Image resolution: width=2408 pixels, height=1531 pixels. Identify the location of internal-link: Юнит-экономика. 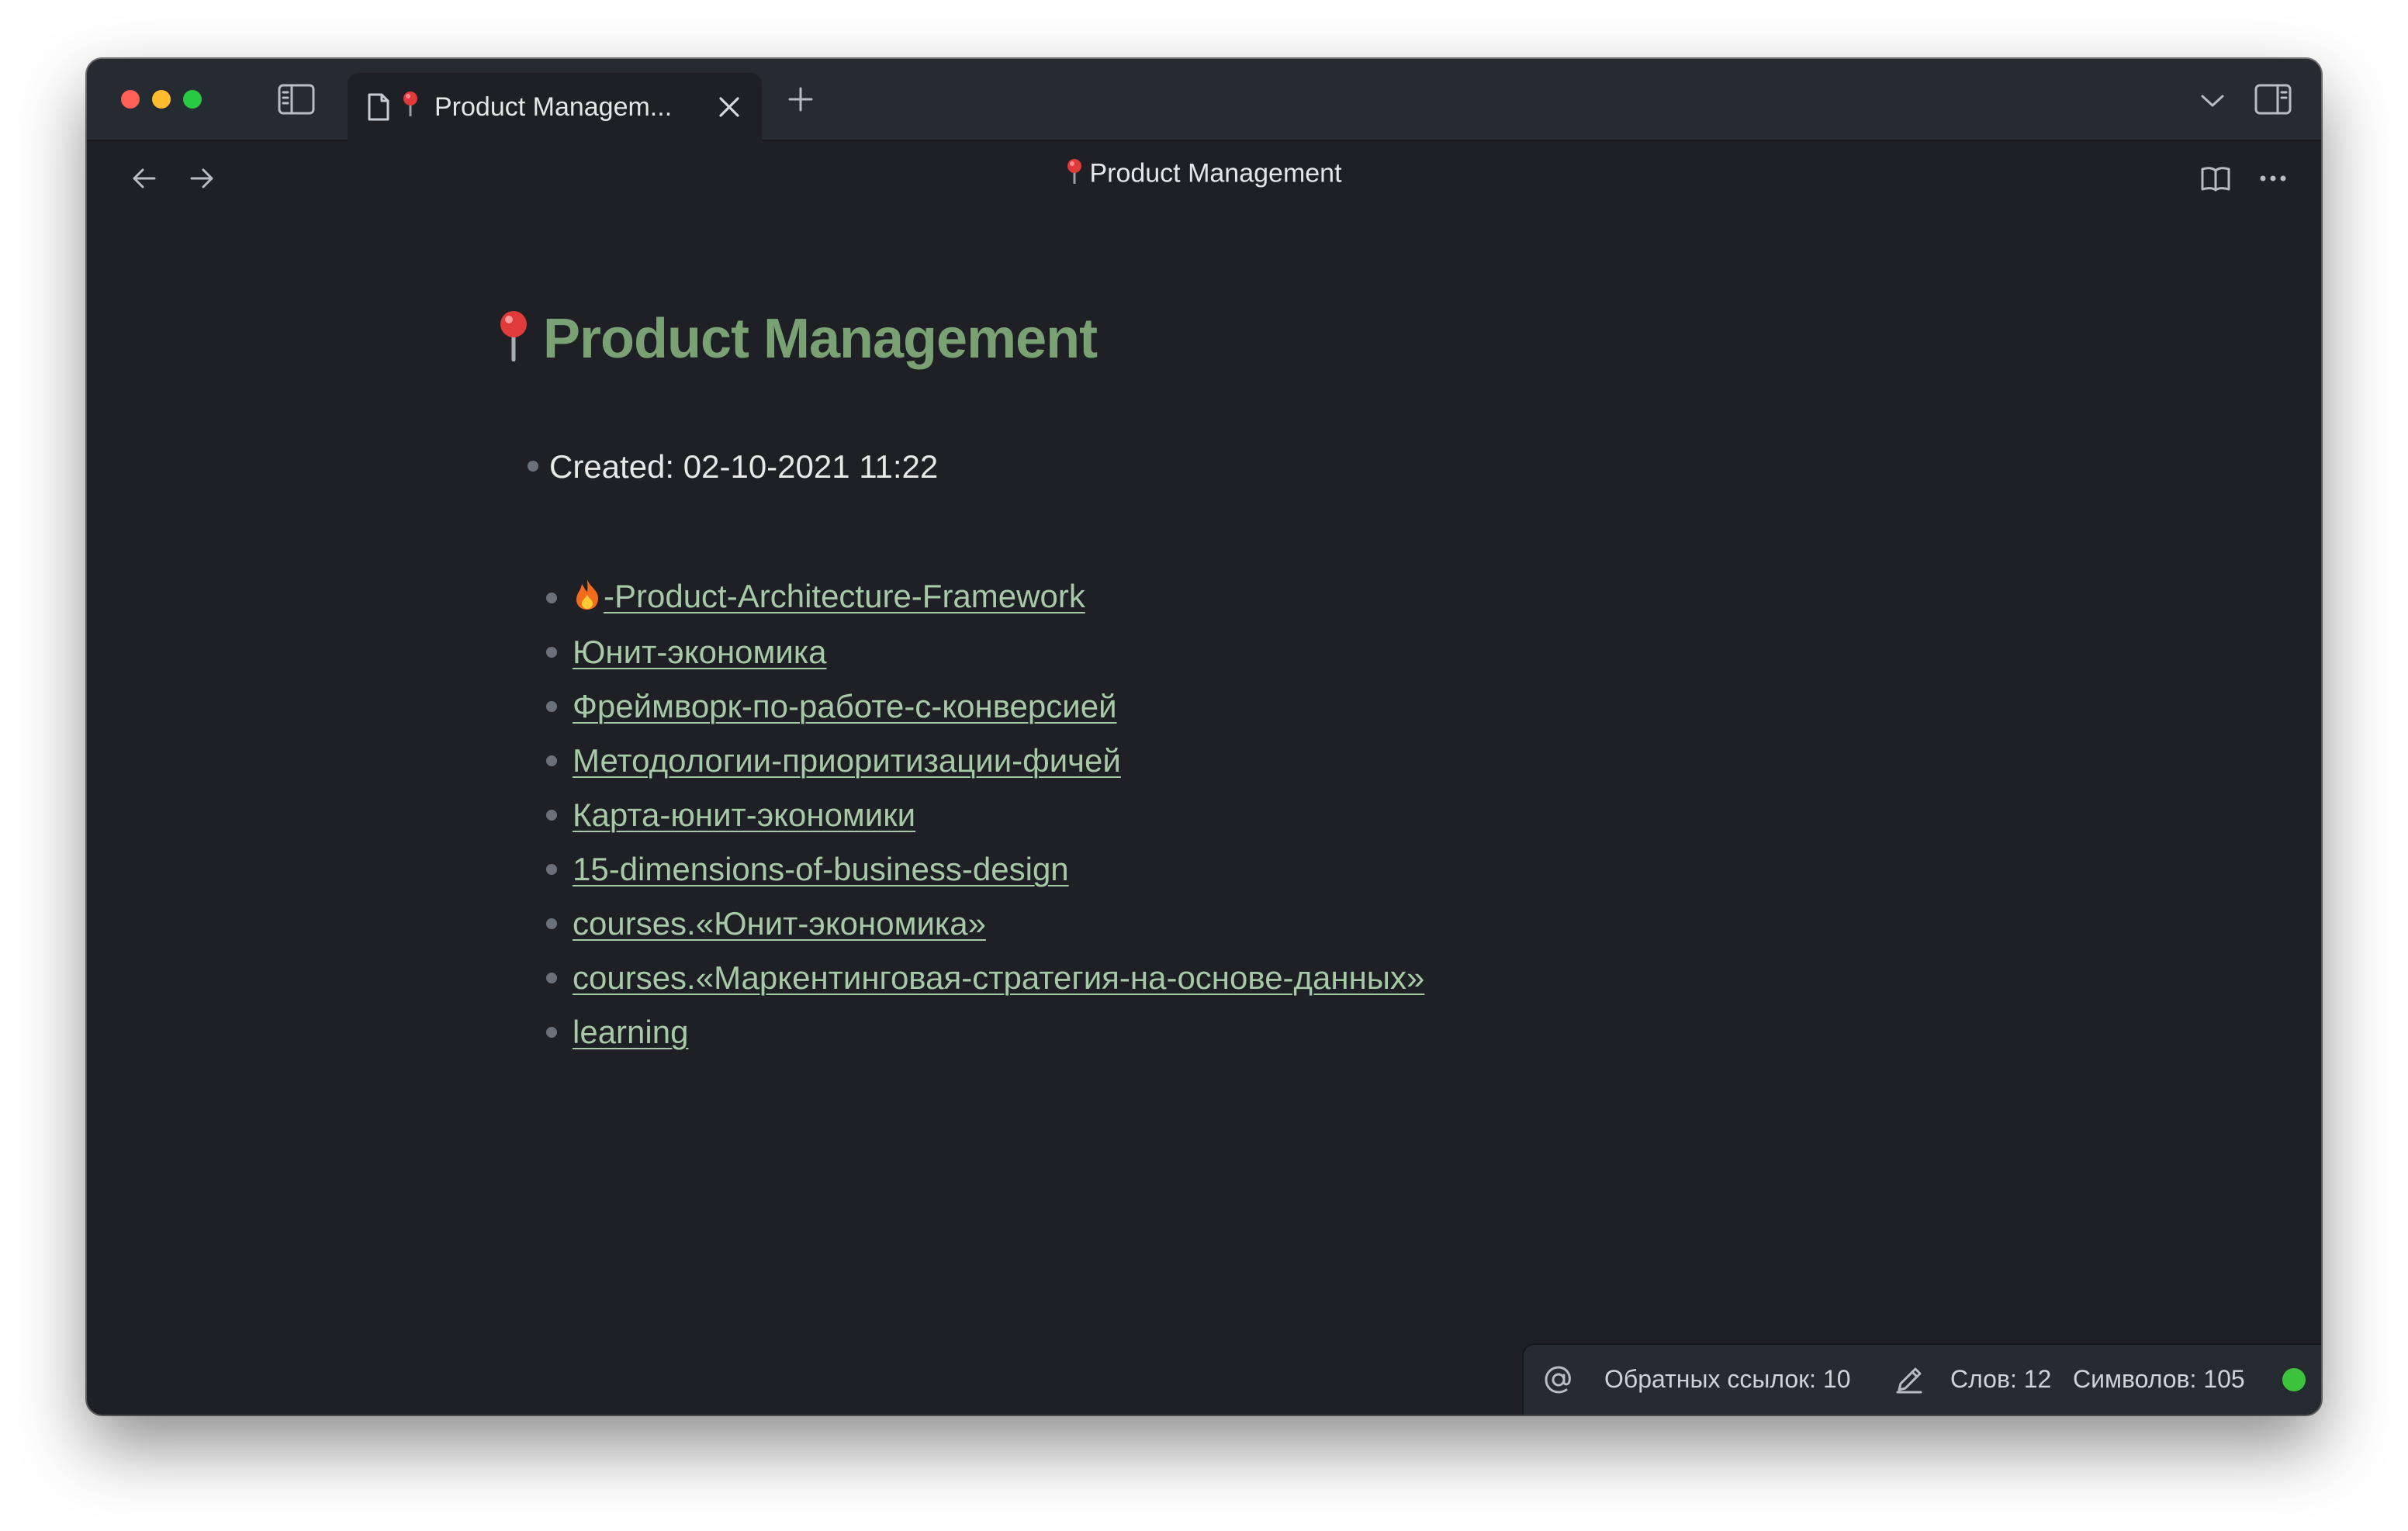
(700, 652).